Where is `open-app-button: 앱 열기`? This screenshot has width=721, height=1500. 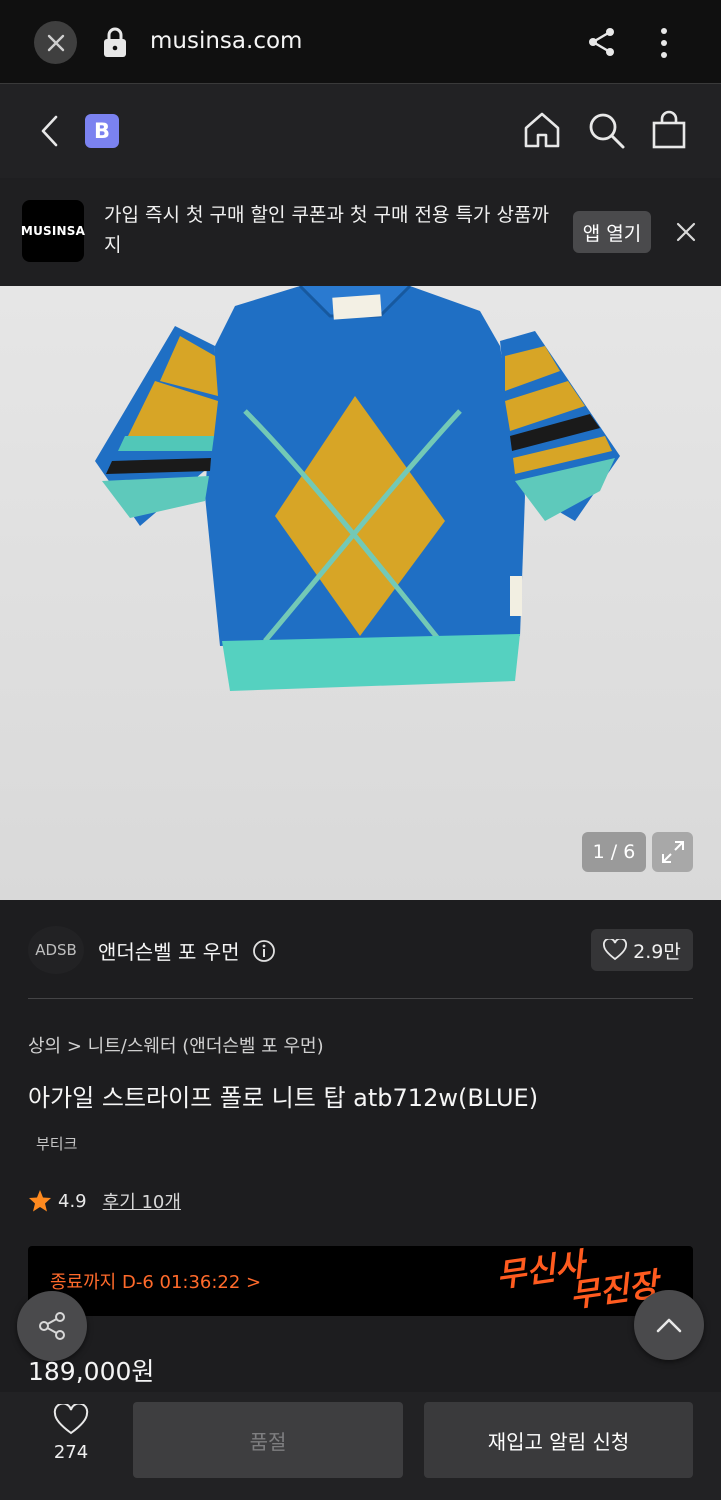
open-app-button: 앱 열기 is located at coordinates (612, 232).